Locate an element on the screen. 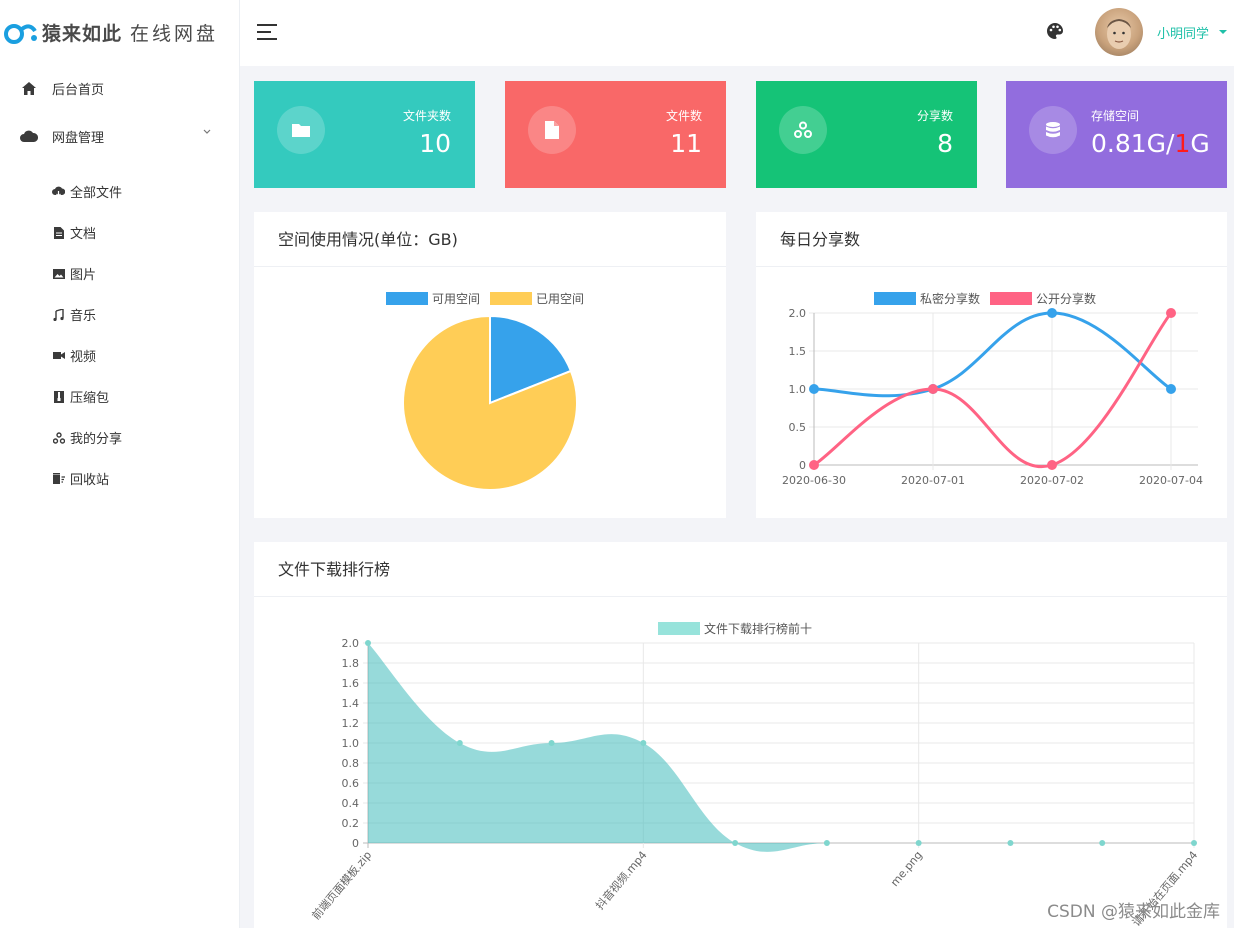  avatar is located at coordinates (1119, 32).